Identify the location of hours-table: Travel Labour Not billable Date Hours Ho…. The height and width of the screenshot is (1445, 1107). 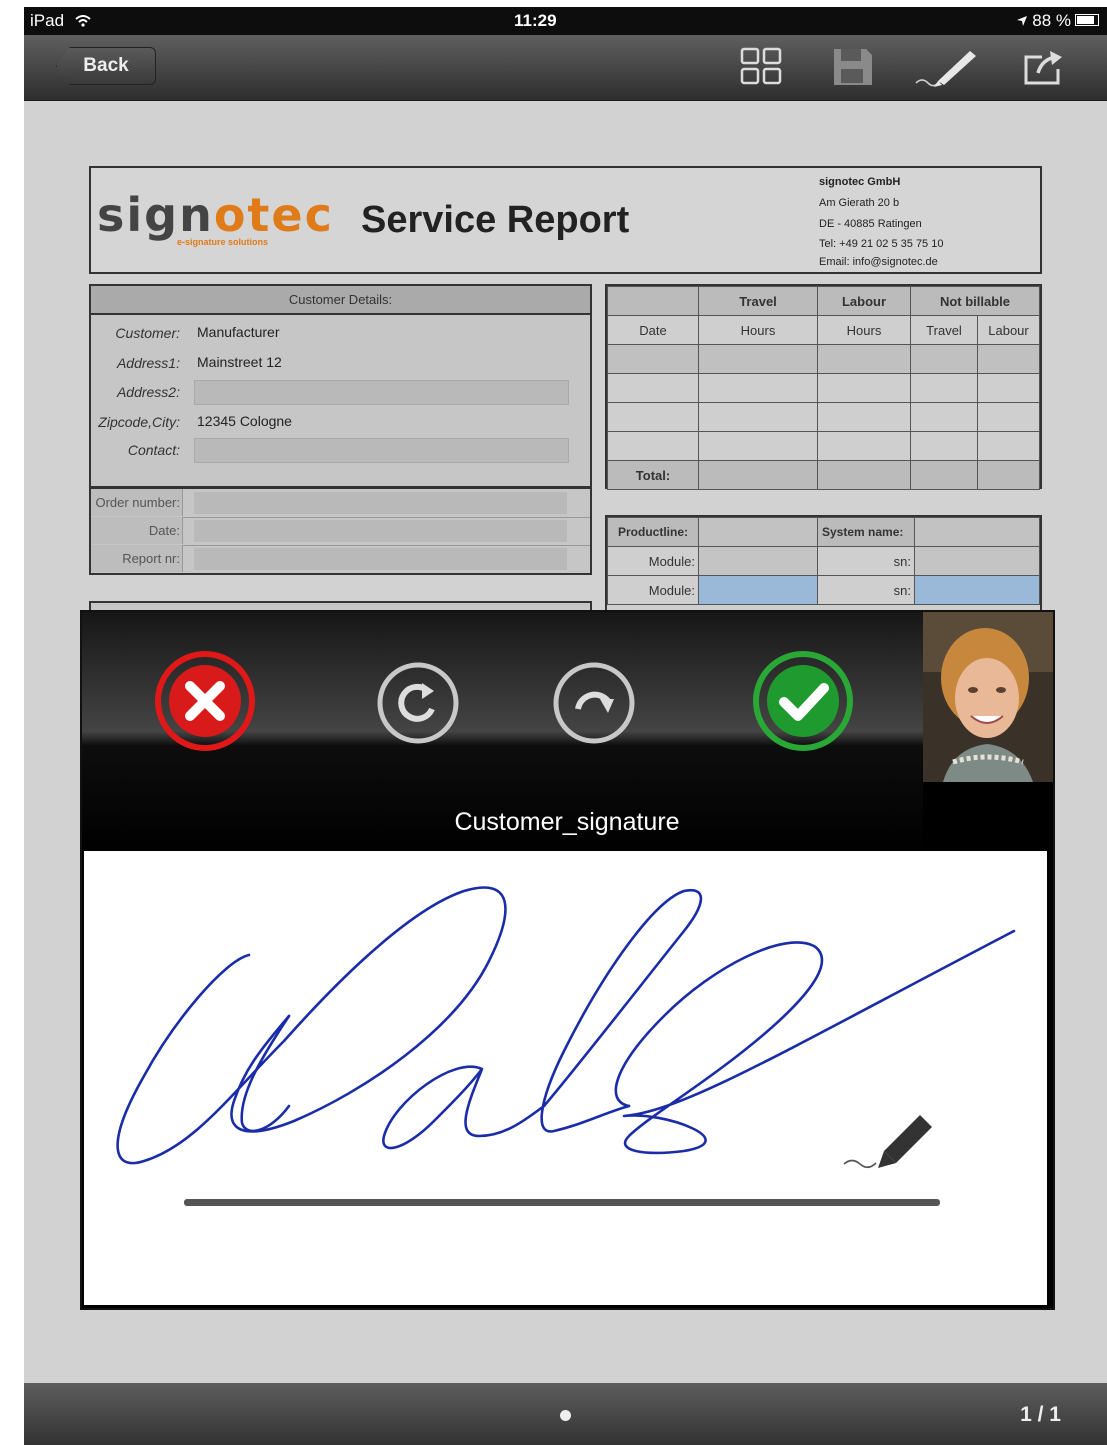
(823, 387).